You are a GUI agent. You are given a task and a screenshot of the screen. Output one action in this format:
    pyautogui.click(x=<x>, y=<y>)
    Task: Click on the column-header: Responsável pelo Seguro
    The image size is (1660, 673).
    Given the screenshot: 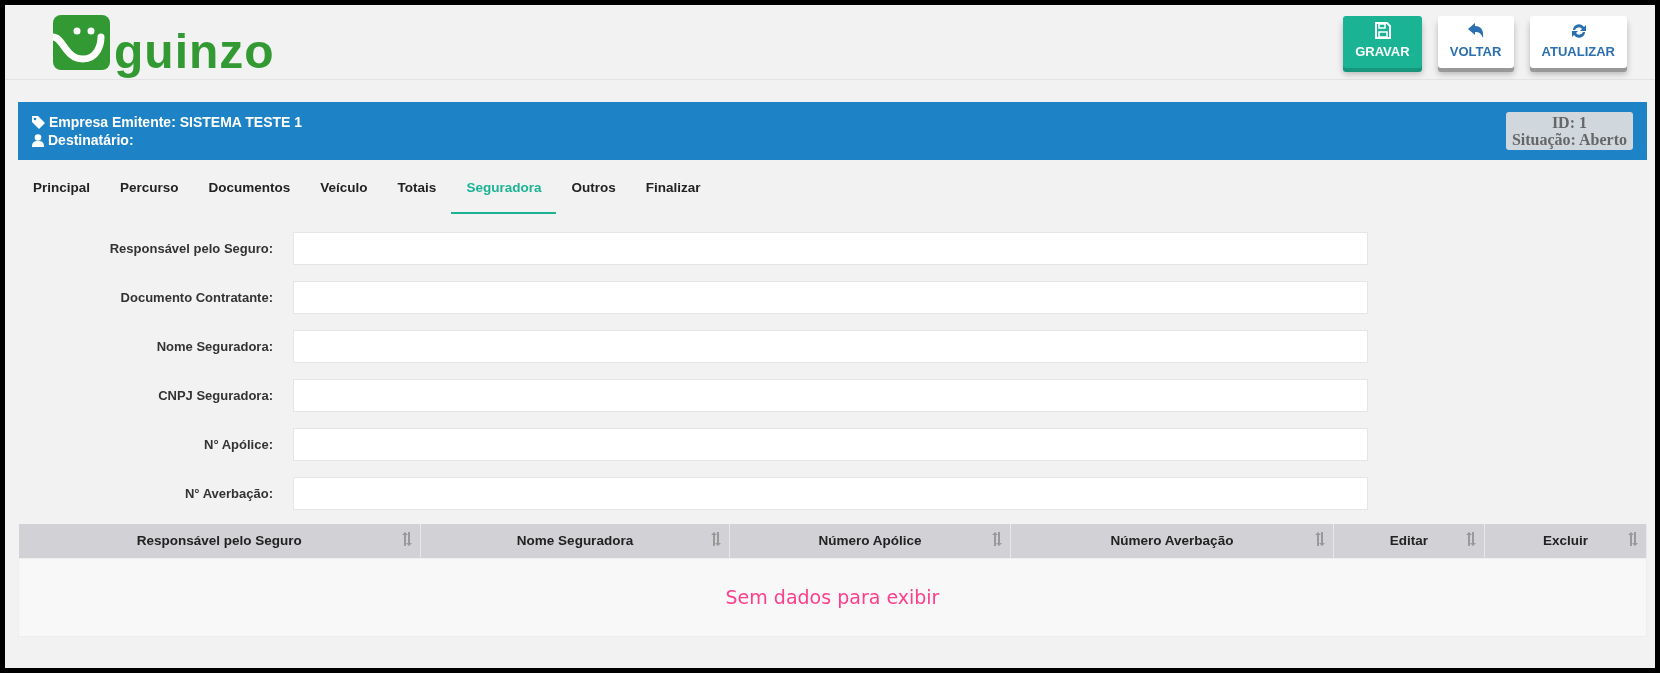 What is the action you would take?
    pyautogui.click(x=219, y=541)
    